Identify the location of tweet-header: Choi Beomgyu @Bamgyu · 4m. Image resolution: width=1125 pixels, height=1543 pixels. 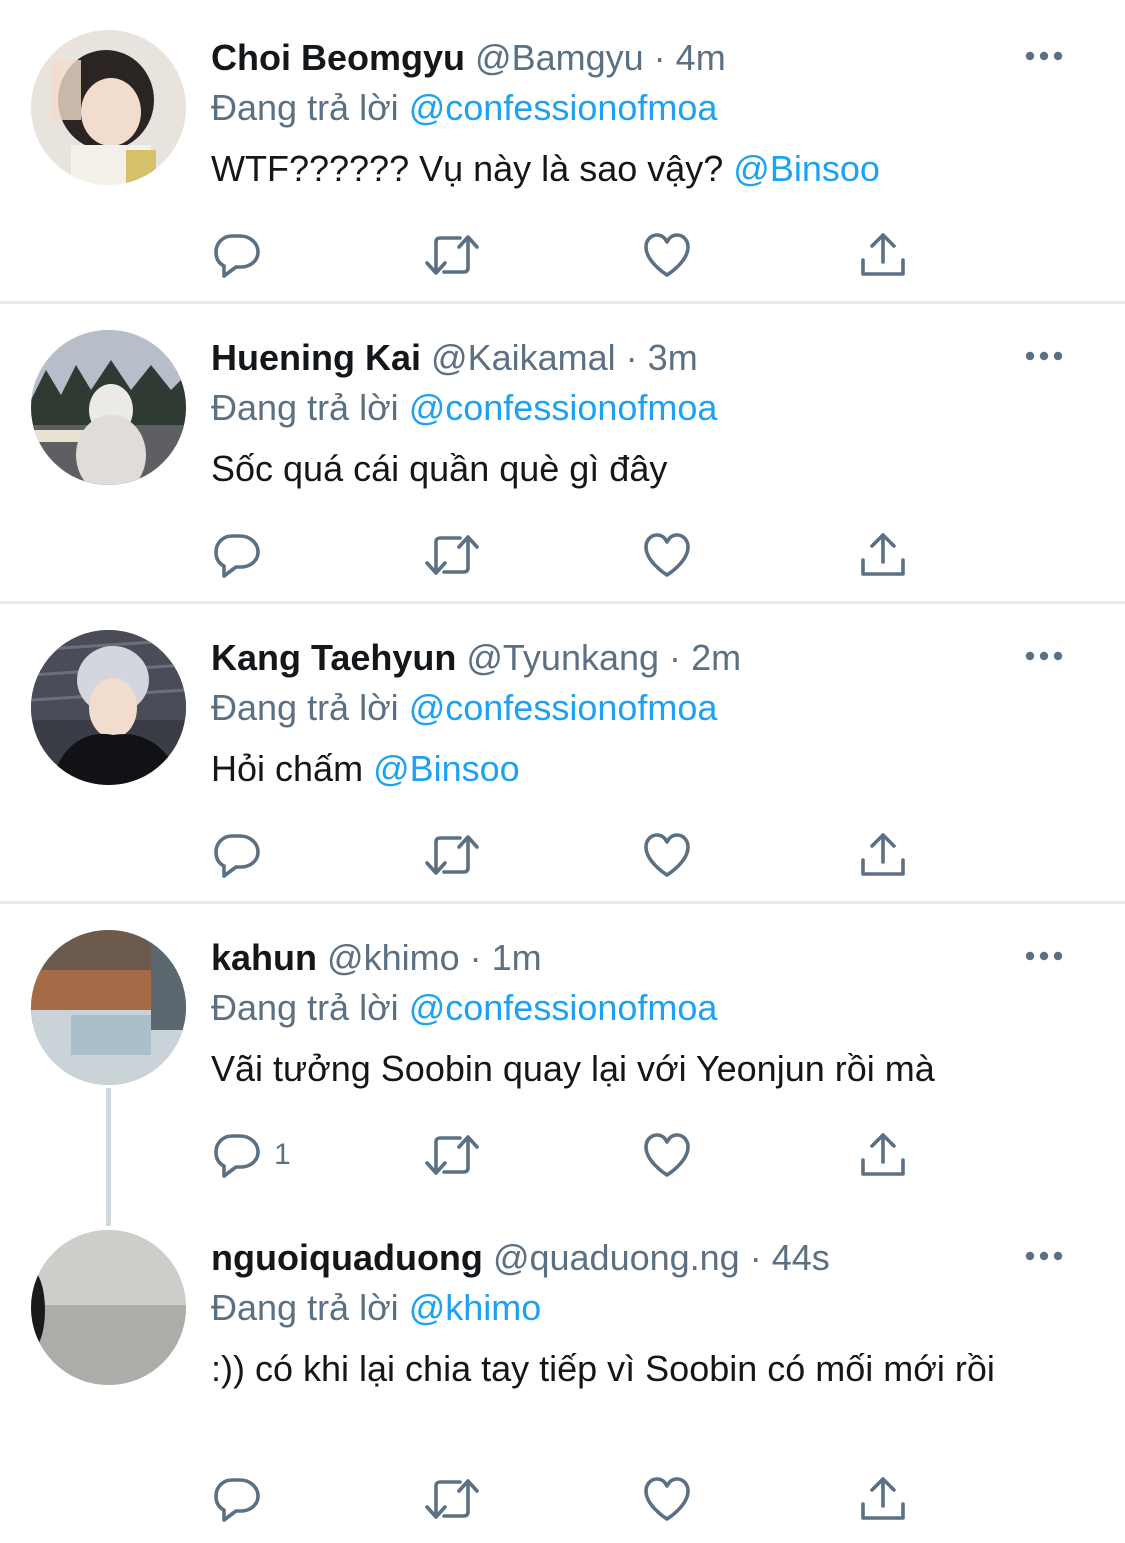
(468, 58).